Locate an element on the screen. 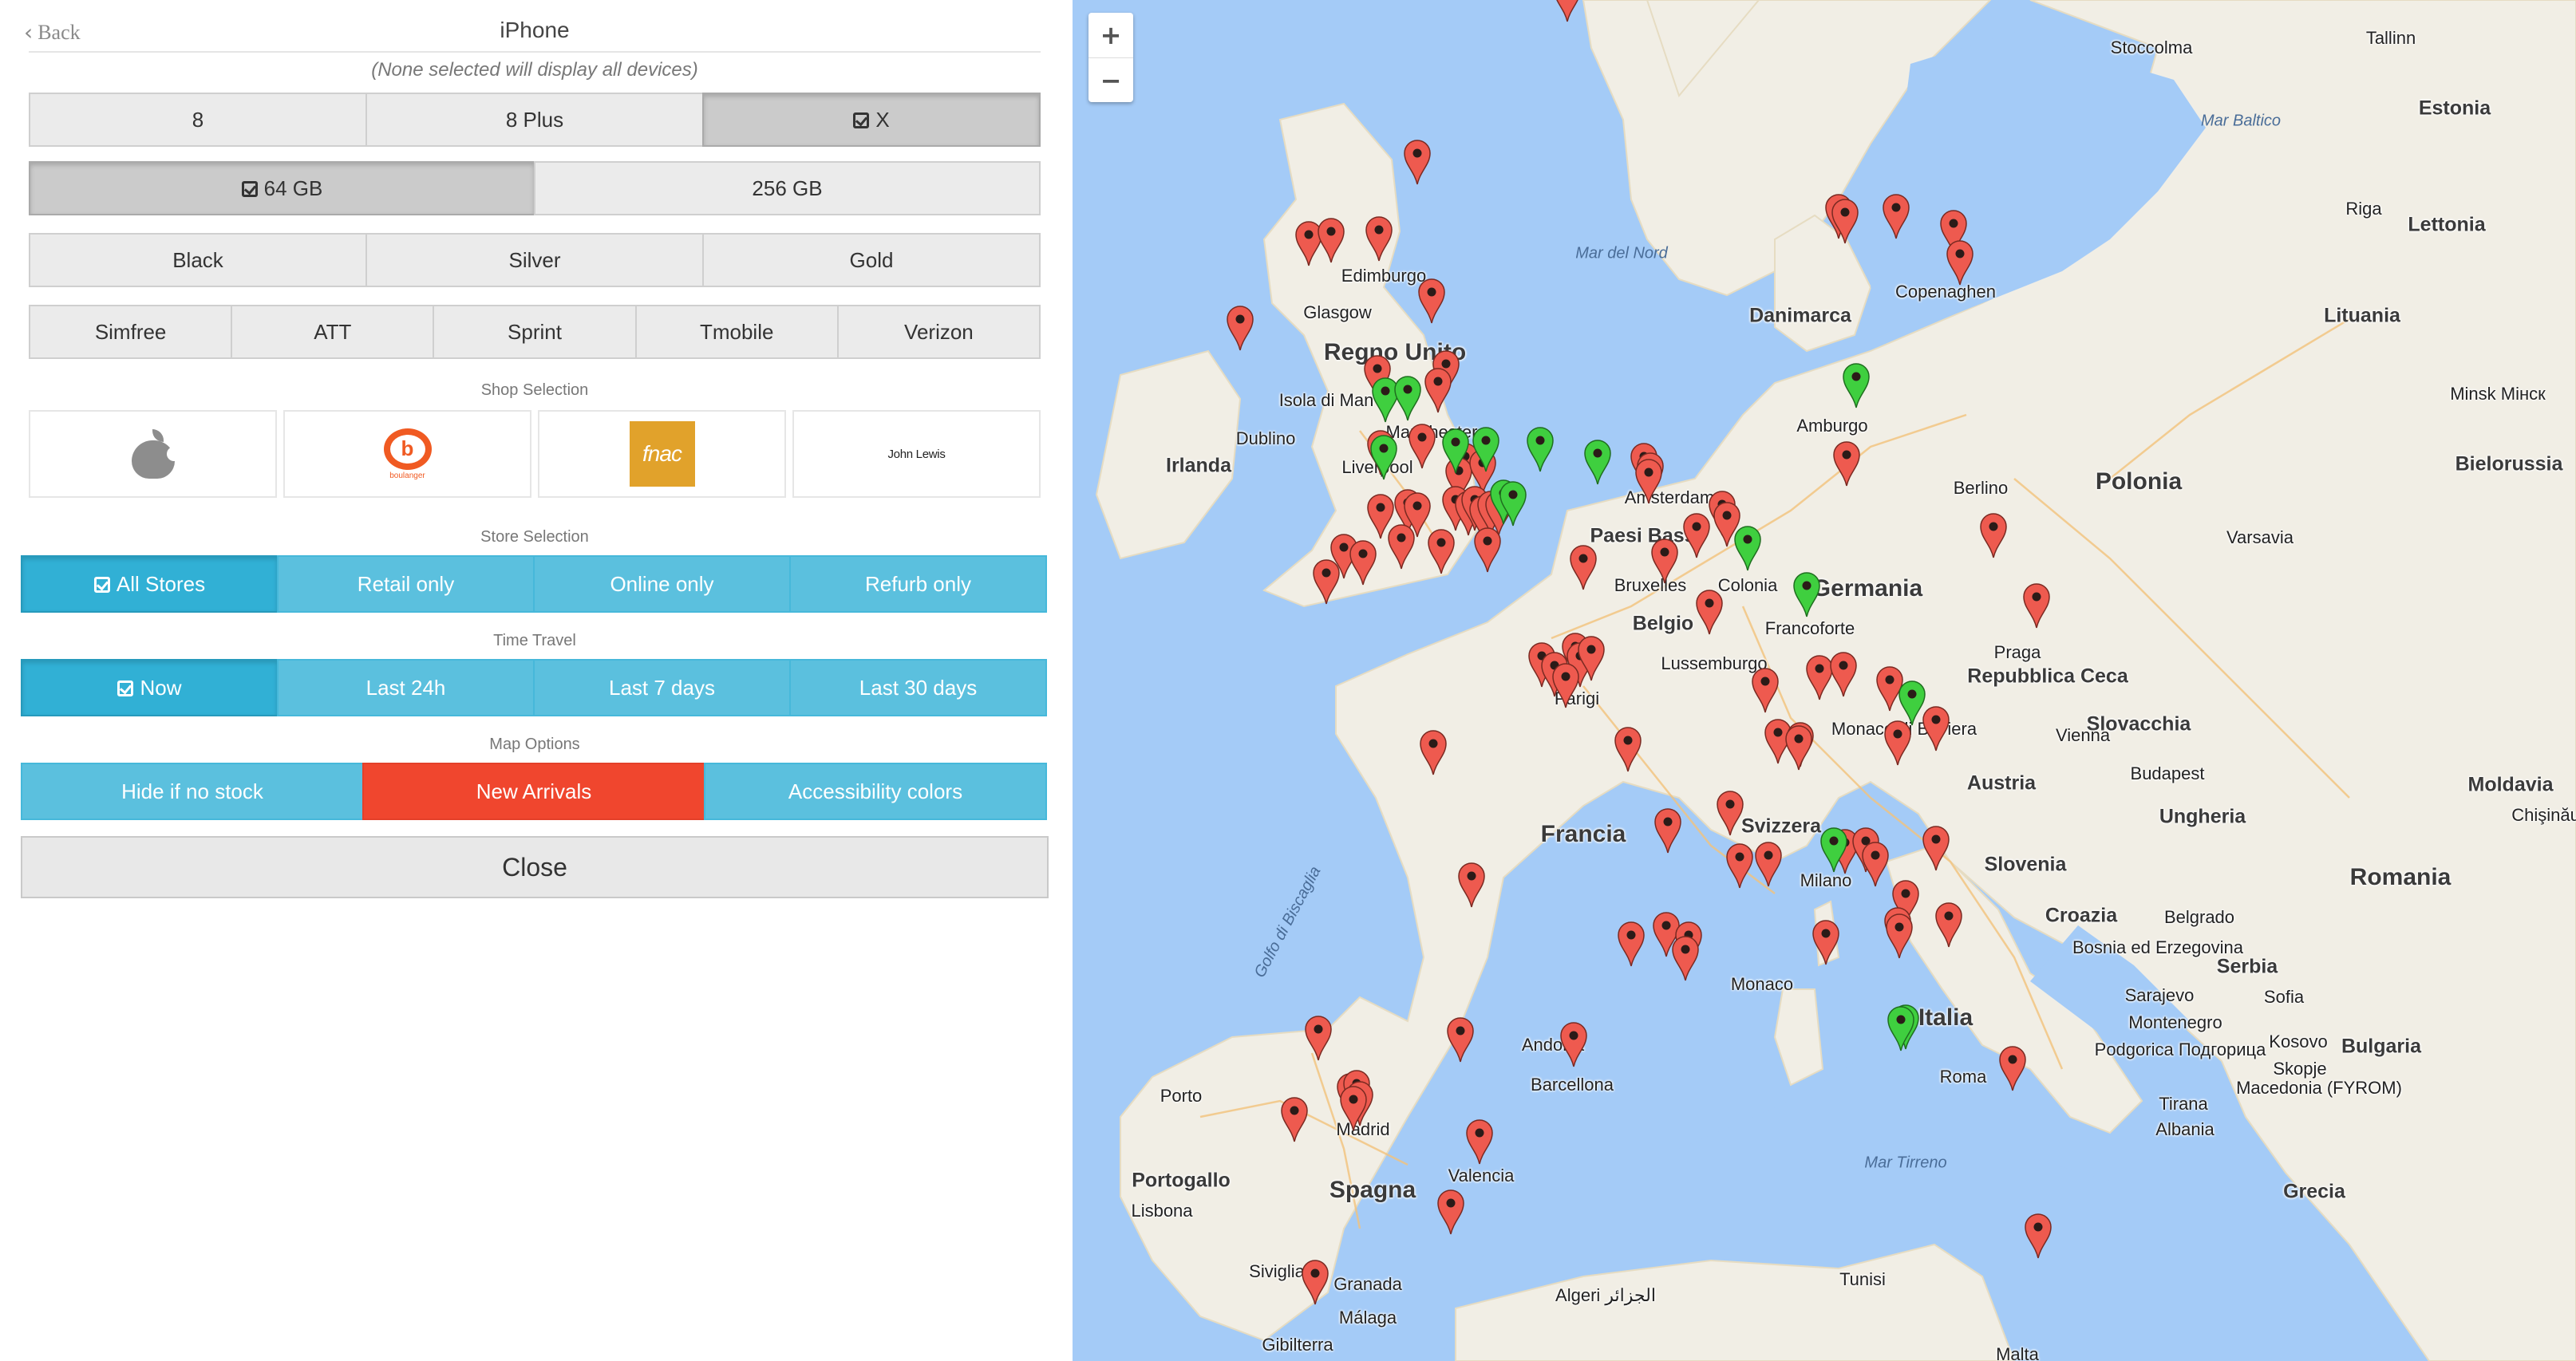 This screenshot has height=1361, width=2576. model-button-8: 8 is located at coordinates (198, 120).